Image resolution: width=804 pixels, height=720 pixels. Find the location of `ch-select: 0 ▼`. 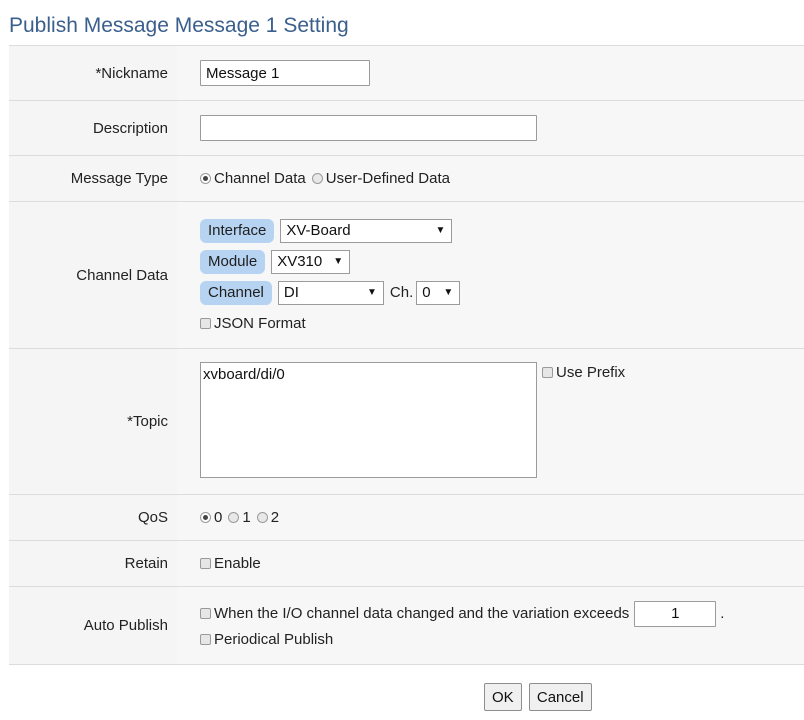

ch-select: 0 ▼ is located at coordinates (438, 292).